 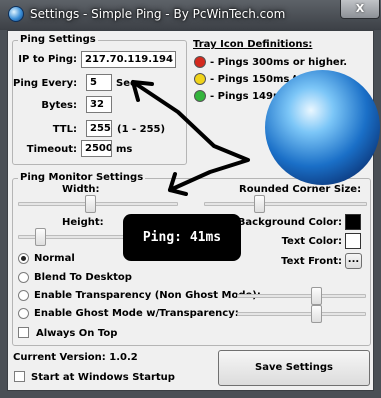 I want to click on annotation-arrows, so click(x=190, y=138).